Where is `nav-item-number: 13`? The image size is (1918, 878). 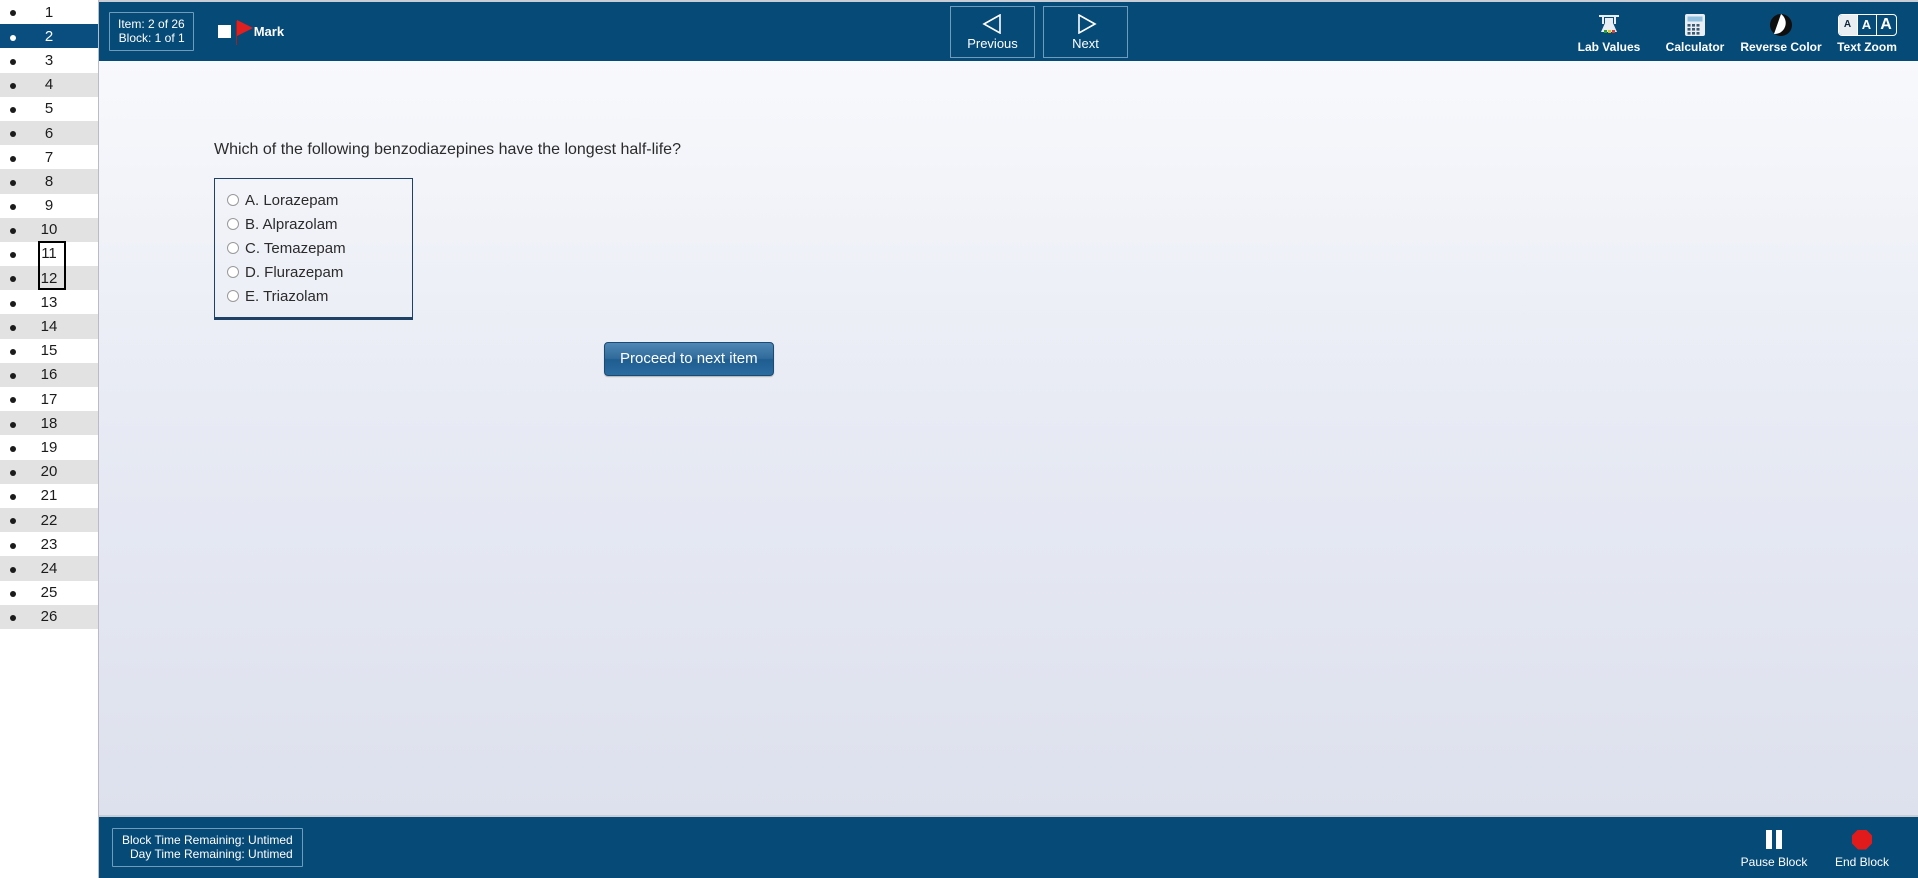
nav-item-number: 13 is located at coordinates (49, 302).